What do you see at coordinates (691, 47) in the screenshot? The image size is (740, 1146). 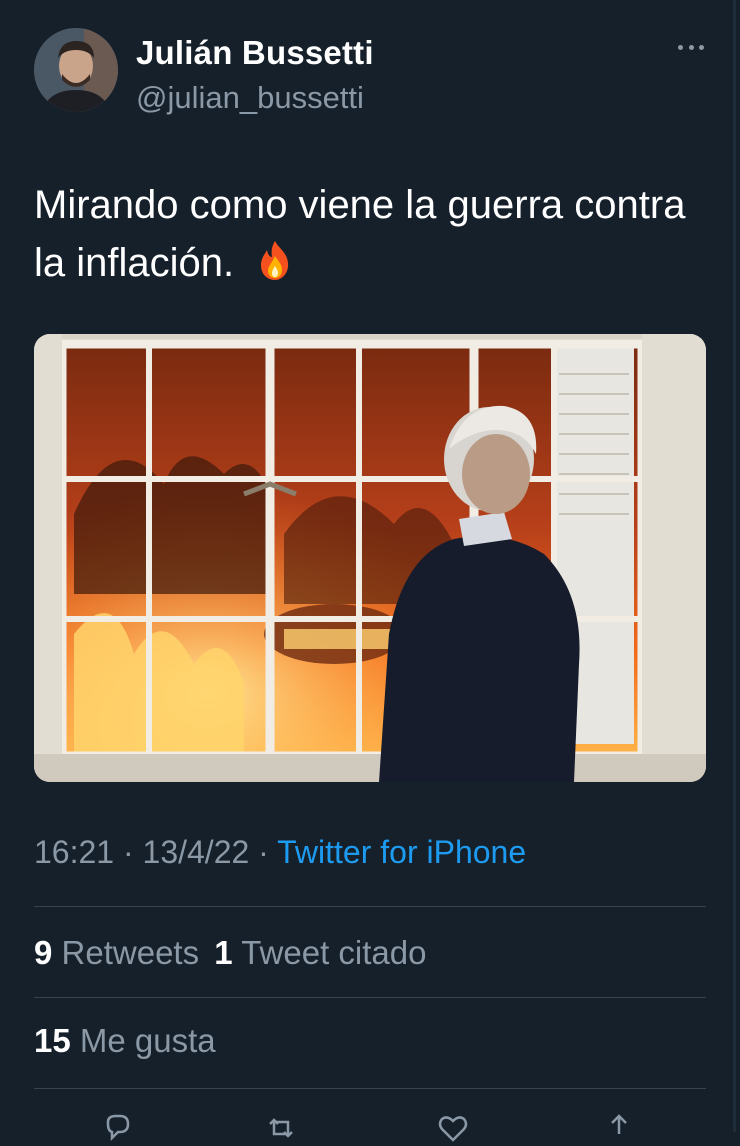 I see `more-options-icon` at bounding box center [691, 47].